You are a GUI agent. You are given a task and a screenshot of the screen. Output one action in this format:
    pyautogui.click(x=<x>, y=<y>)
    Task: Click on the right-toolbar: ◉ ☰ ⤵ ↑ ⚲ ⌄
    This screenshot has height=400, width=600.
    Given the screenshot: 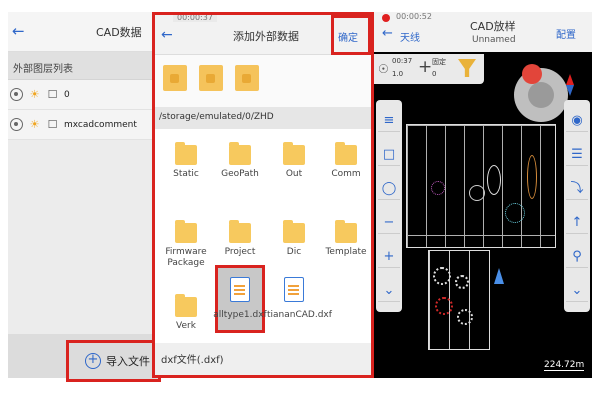 What is the action you would take?
    pyautogui.click(x=577, y=206)
    